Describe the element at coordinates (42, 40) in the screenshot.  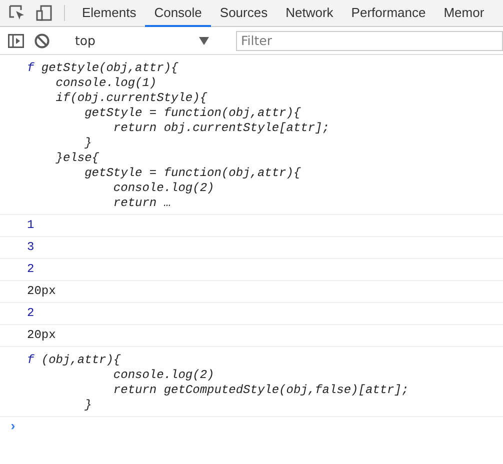
I see `clear-console-icon` at that location.